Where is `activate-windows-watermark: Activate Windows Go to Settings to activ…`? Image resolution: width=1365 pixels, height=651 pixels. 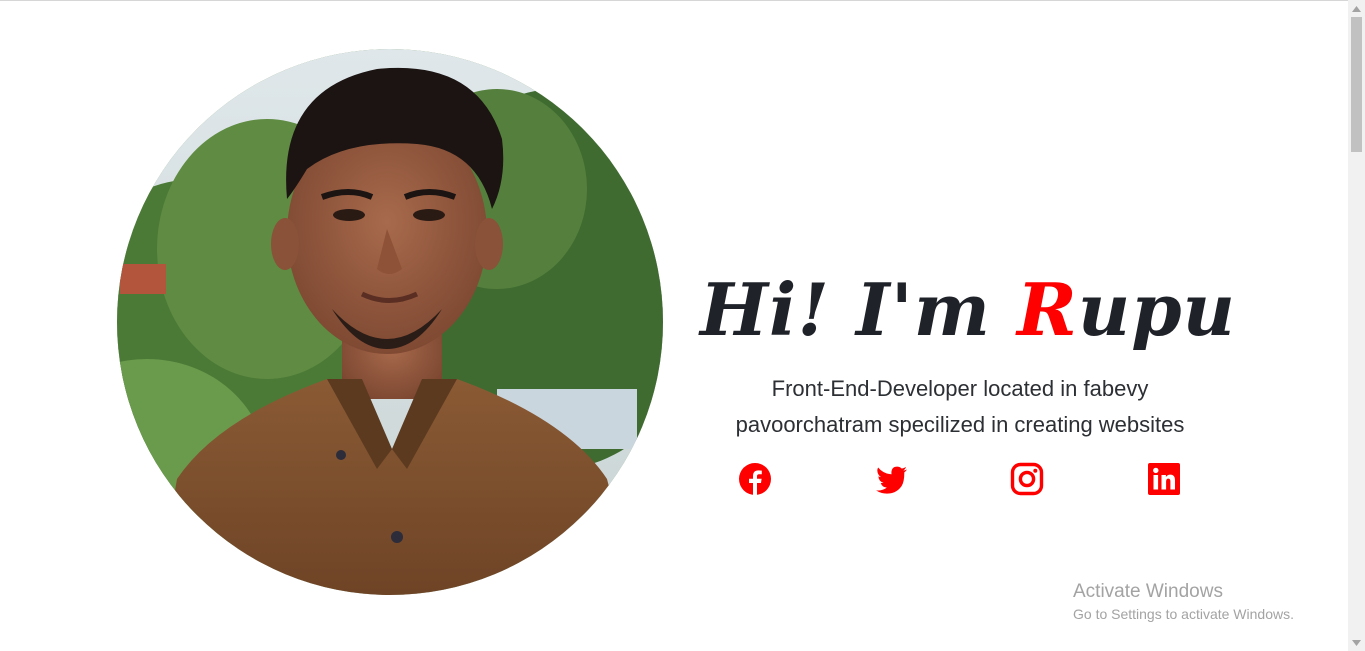 activate-windows-watermark: Activate Windows Go to Settings to activ… is located at coordinates (1183, 602).